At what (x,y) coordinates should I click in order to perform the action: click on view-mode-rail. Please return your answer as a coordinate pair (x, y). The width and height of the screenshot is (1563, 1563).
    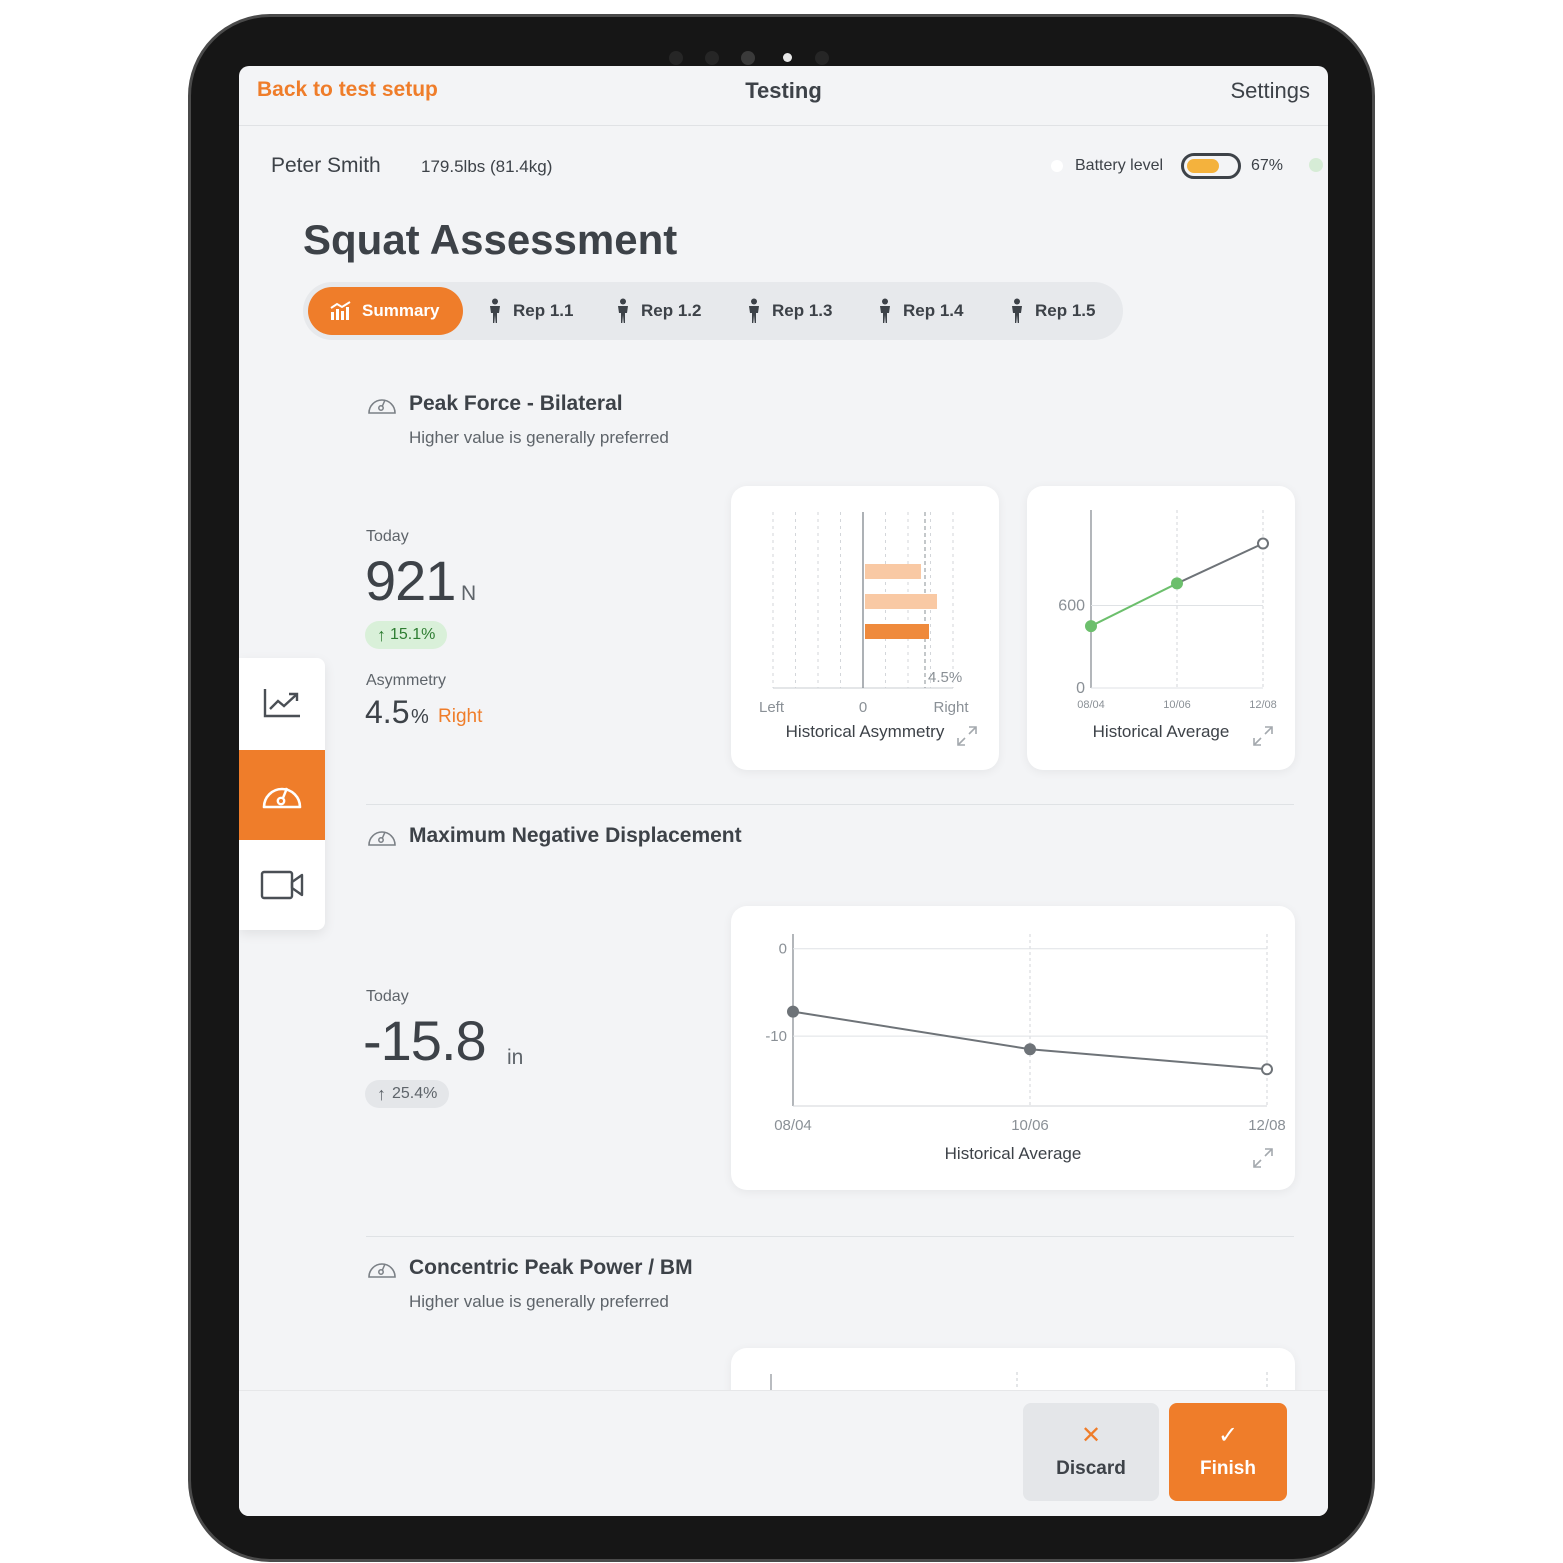
    Looking at the image, I should click on (282, 794).